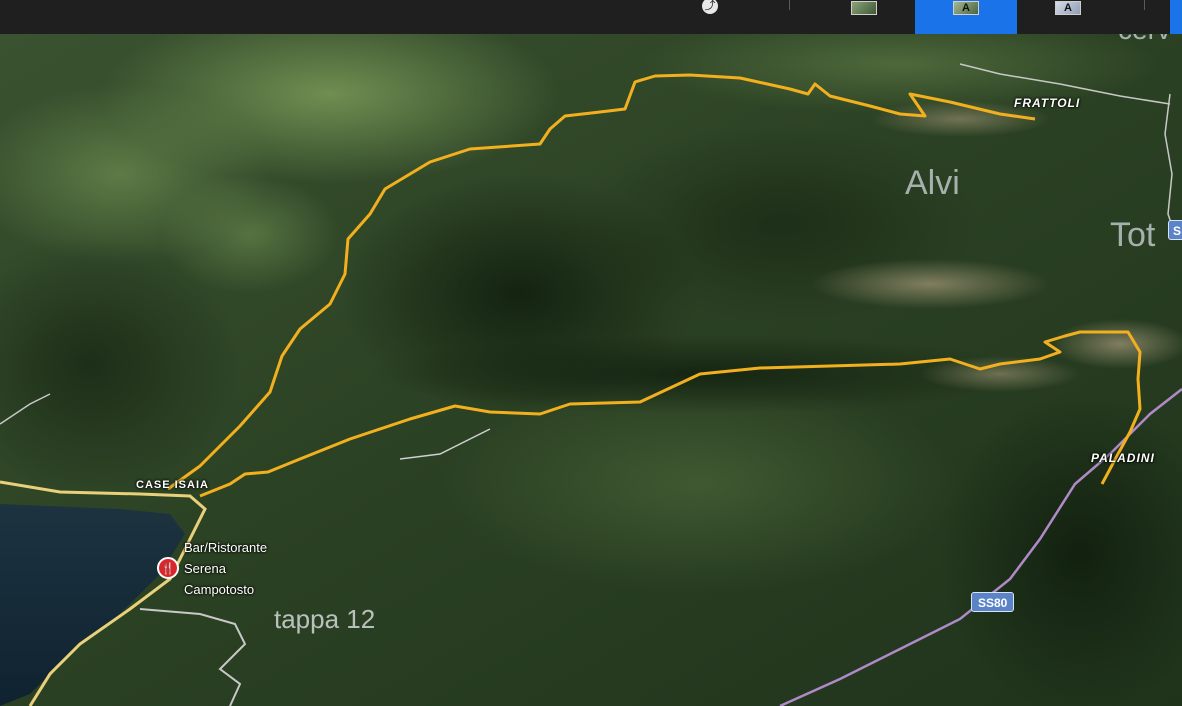 The image size is (1182, 706). What do you see at coordinates (710, 7) in the screenshot?
I see `share-icon: ⤴` at bounding box center [710, 7].